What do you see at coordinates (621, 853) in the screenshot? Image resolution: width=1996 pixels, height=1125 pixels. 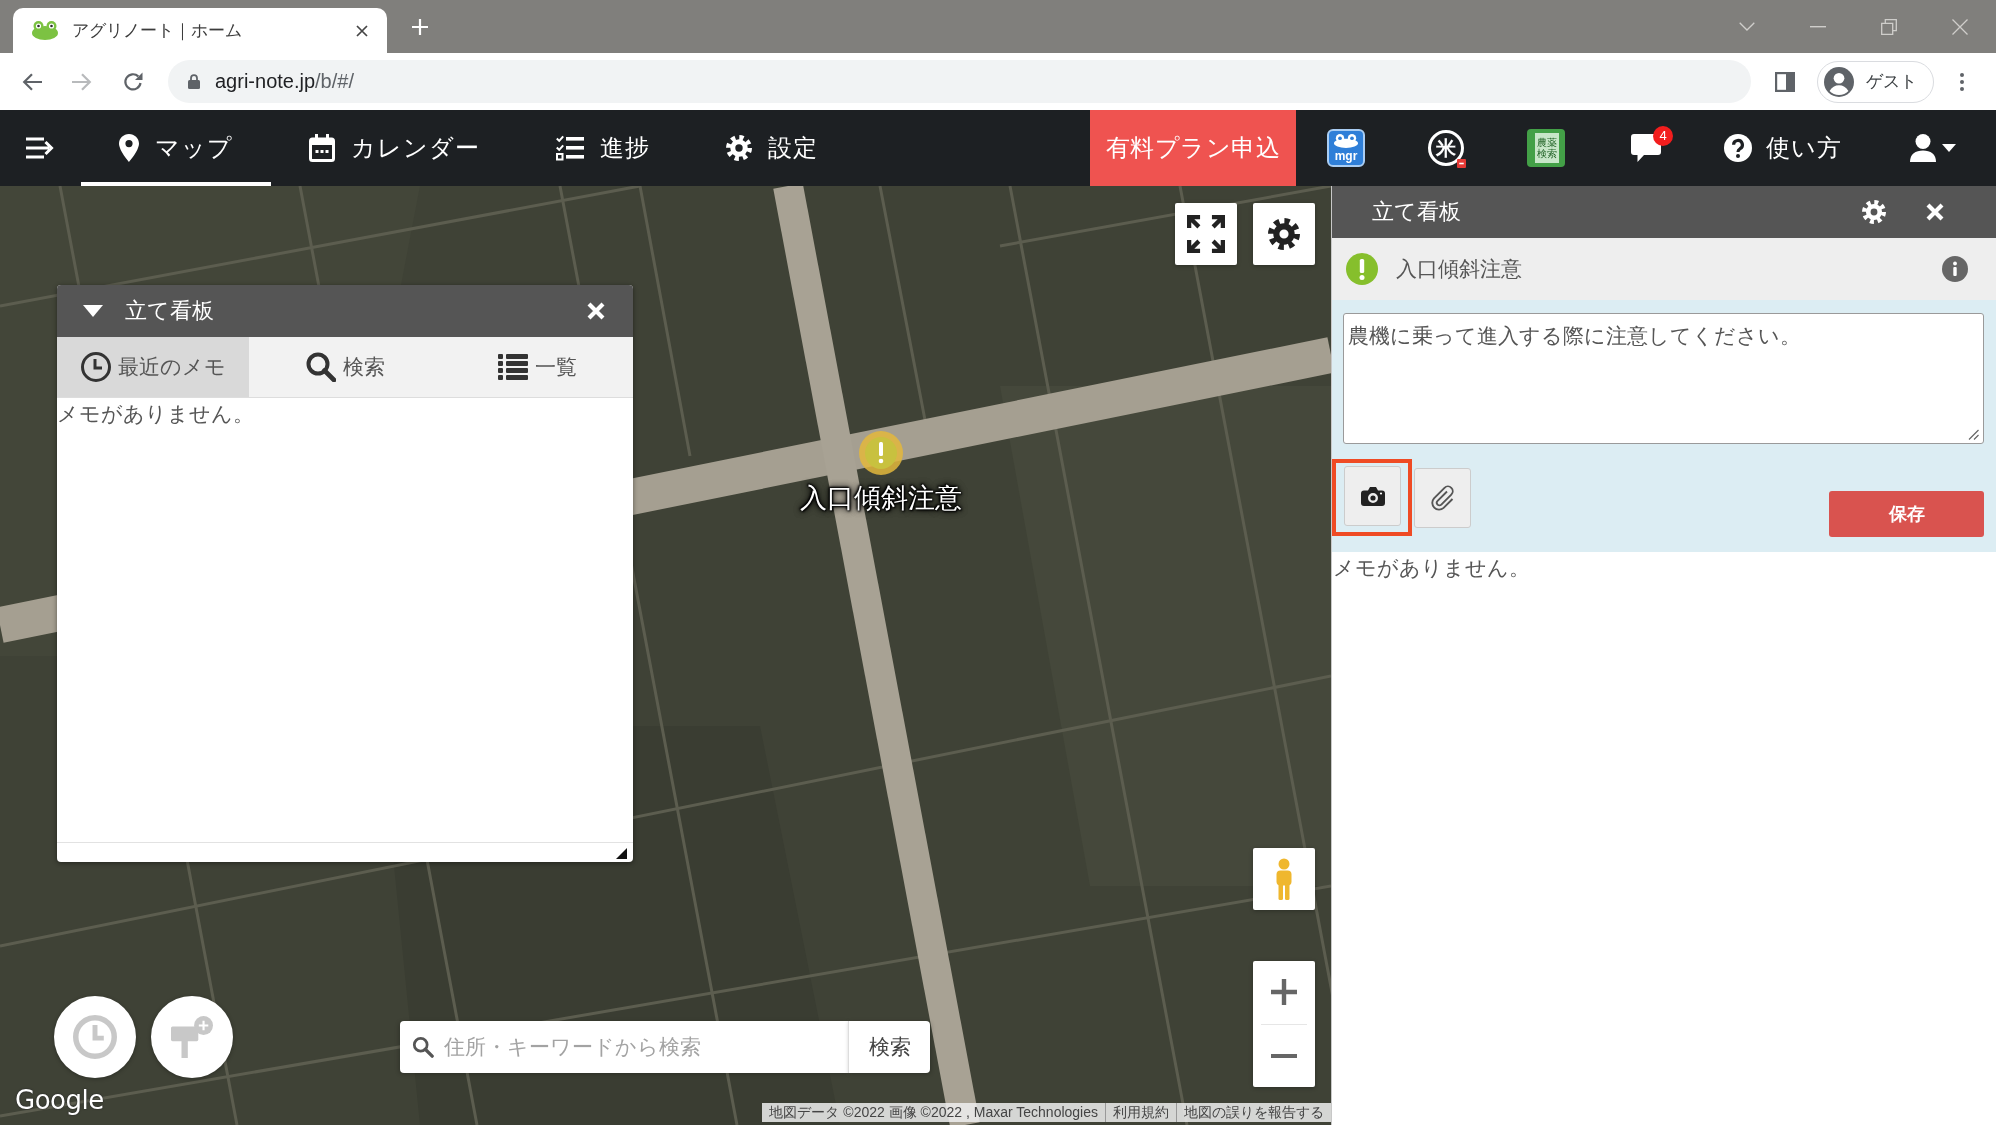 I see `resize-handle-icon` at bounding box center [621, 853].